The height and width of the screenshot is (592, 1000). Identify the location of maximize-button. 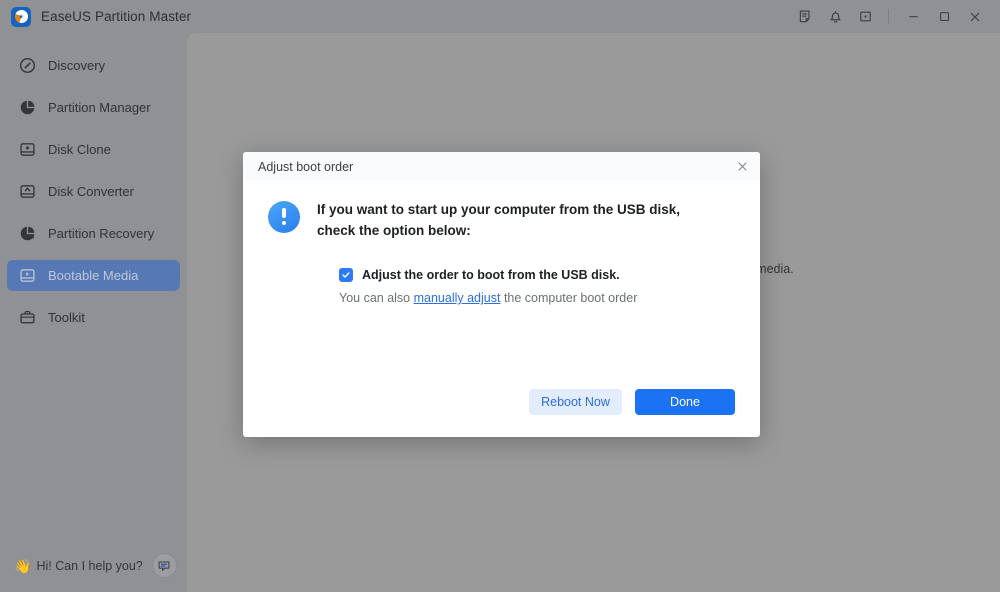
(944, 16).